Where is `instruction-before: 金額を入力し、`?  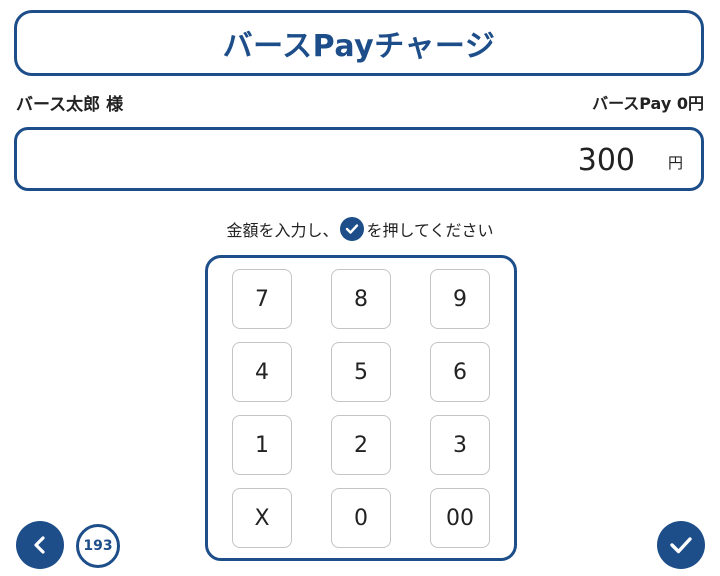 instruction-before: 金額を入力し、 is located at coordinates (282, 230).